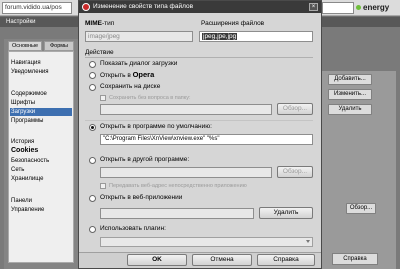  What do you see at coordinates (21, 201) in the screenshot?
I see `sidebar-item-panels: Панели` at bounding box center [21, 201].